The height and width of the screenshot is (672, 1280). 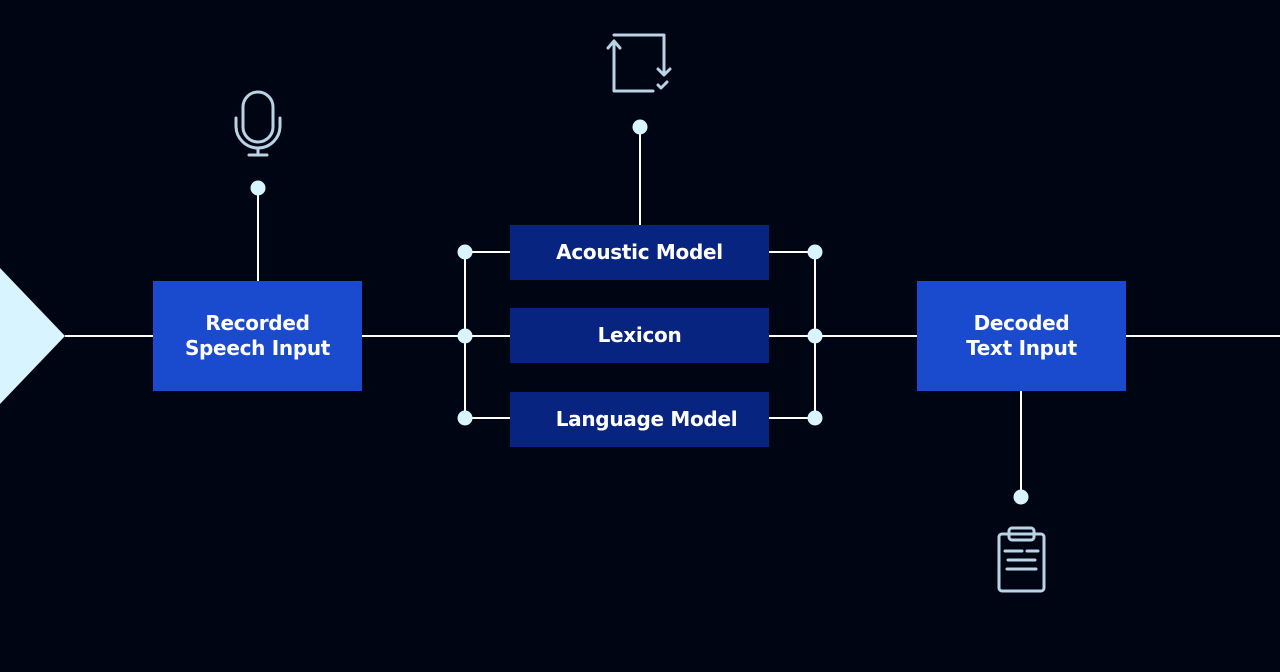 I want to click on recorded-speech-input-node: Recorded Speech Input, so click(x=257, y=336).